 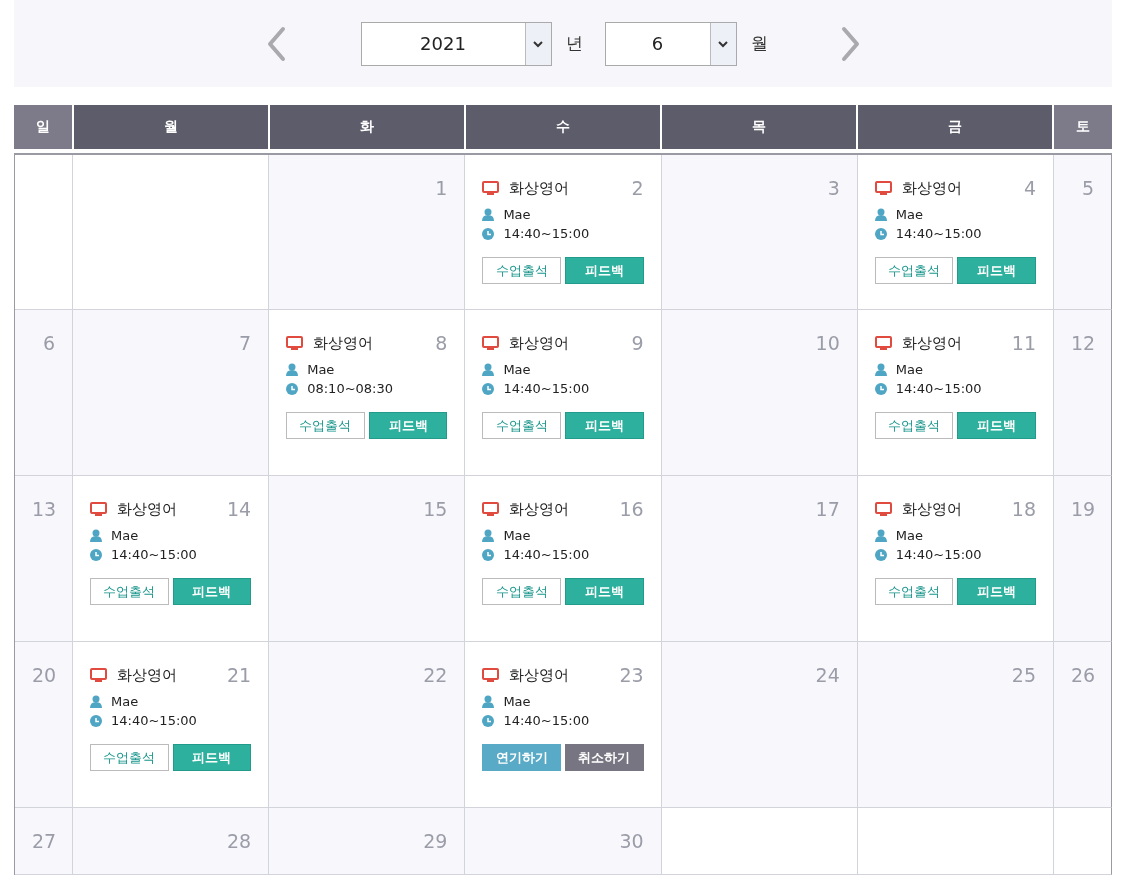 I want to click on weekday-header: 화, so click(x=367, y=127).